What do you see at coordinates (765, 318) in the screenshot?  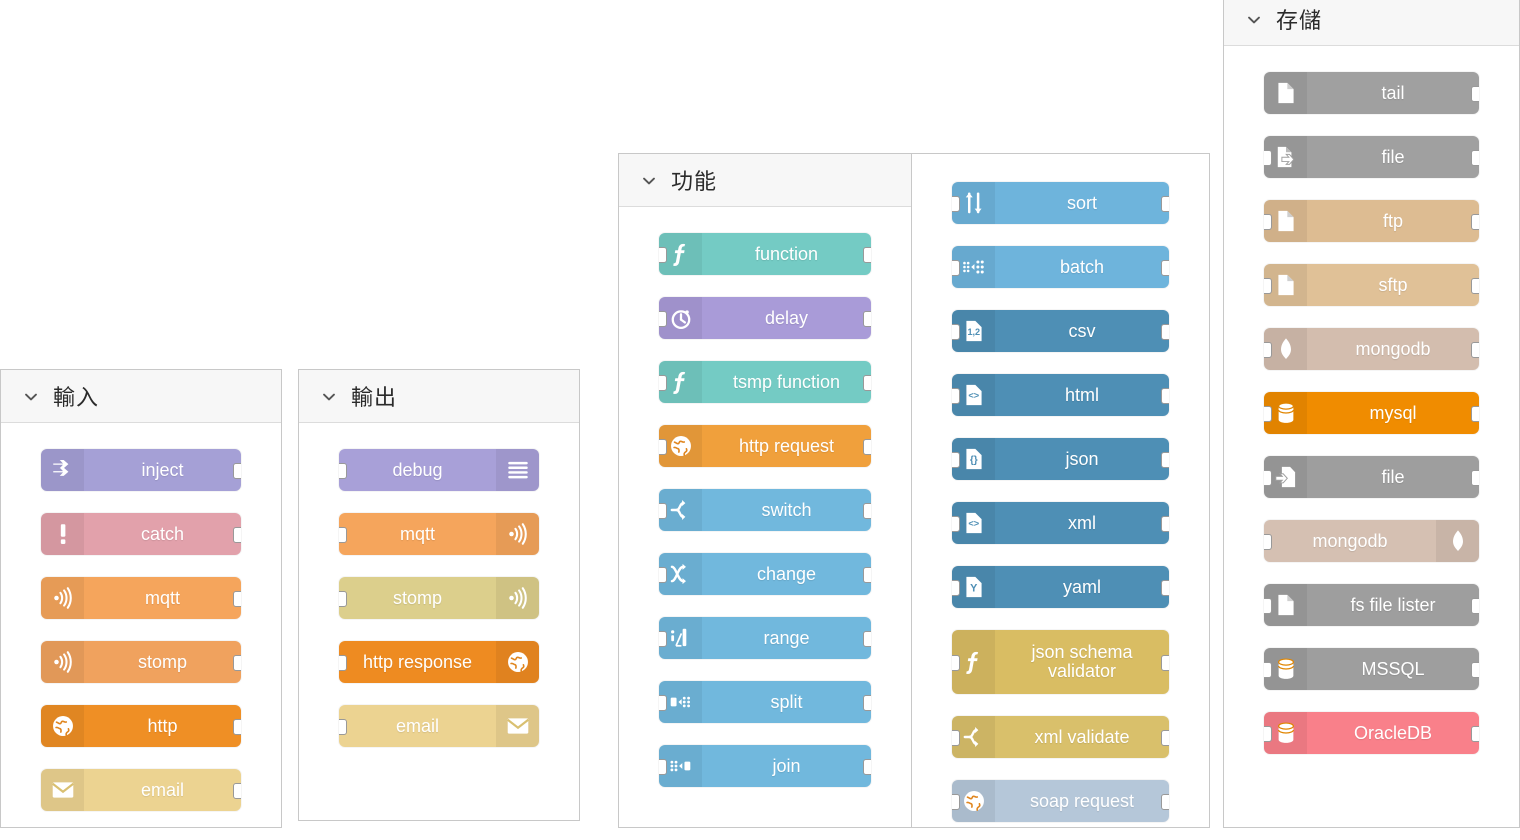 I see `palette-node-delay: delay` at bounding box center [765, 318].